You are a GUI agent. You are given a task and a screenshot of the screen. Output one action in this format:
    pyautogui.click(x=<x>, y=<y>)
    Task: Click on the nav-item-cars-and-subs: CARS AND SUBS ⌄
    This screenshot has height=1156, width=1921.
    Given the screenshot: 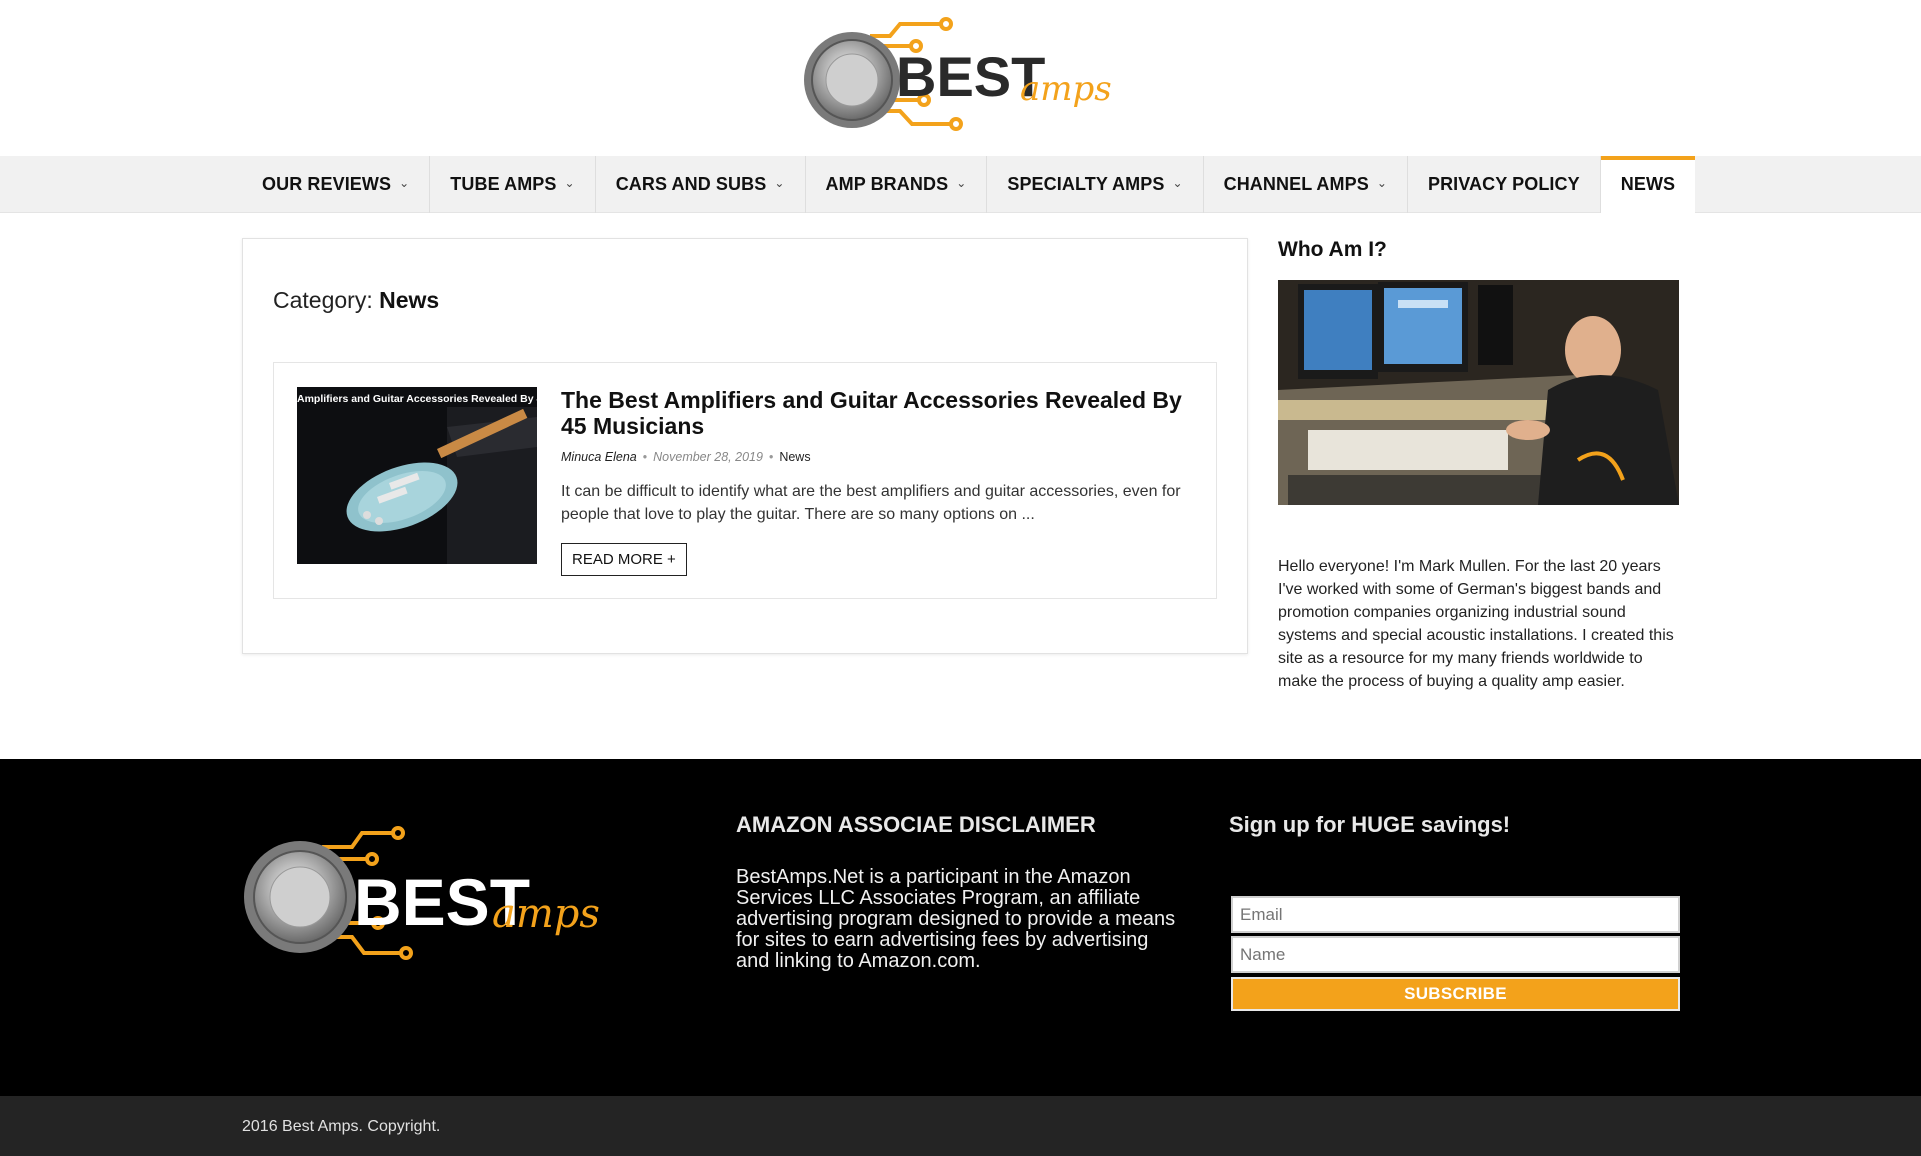 What is the action you would take?
    pyautogui.click(x=701, y=184)
    